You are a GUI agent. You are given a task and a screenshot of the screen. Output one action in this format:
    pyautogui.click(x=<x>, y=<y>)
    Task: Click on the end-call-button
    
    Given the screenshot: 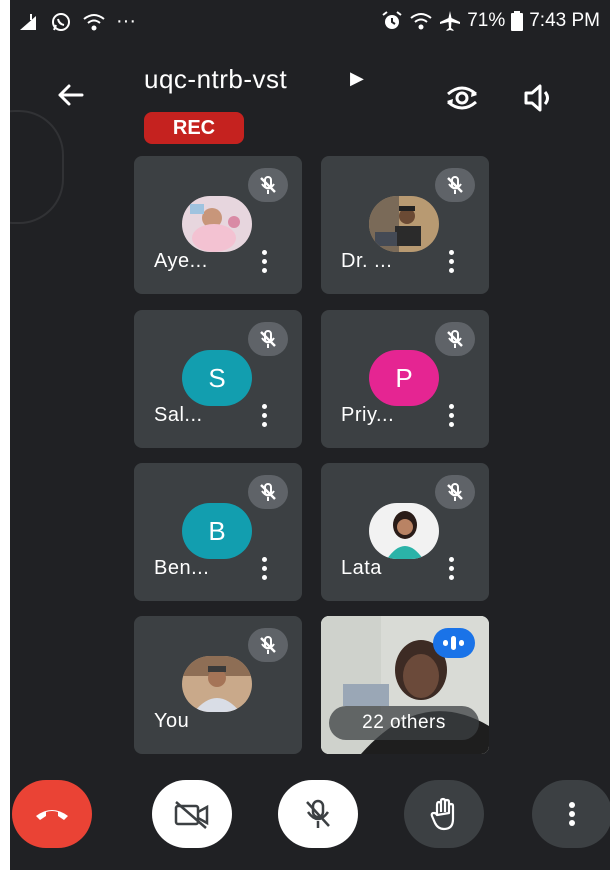 What is the action you would take?
    pyautogui.click(x=52, y=814)
    